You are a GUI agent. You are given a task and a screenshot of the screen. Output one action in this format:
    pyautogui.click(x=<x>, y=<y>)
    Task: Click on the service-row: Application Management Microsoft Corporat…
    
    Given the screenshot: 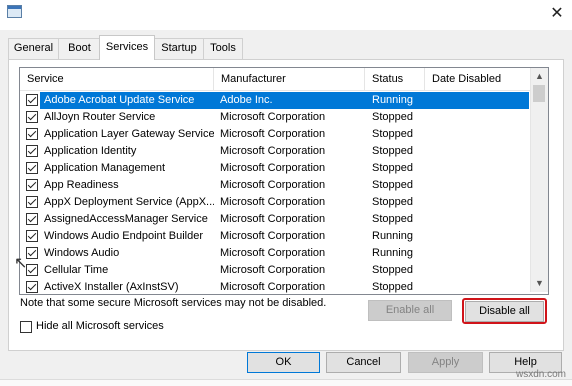 What is the action you would take?
    pyautogui.click(x=275, y=168)
    